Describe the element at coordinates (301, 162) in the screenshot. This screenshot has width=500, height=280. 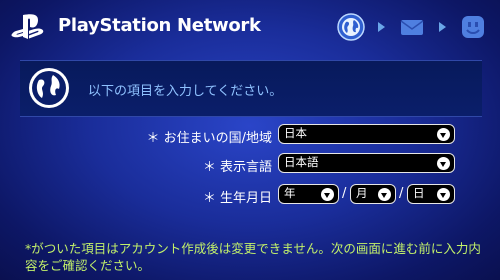
I see `language-value: 日本語` at that location.